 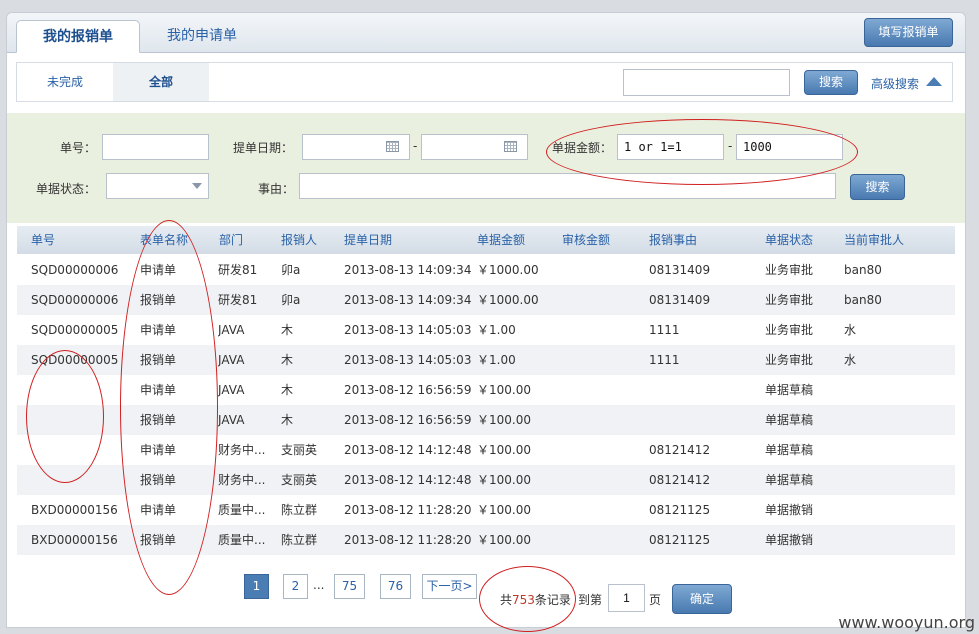 What do you see at coordinates (501, 240) in the screenshot?
I see `col-header: 单据金额` at bounding box center [501, 240].